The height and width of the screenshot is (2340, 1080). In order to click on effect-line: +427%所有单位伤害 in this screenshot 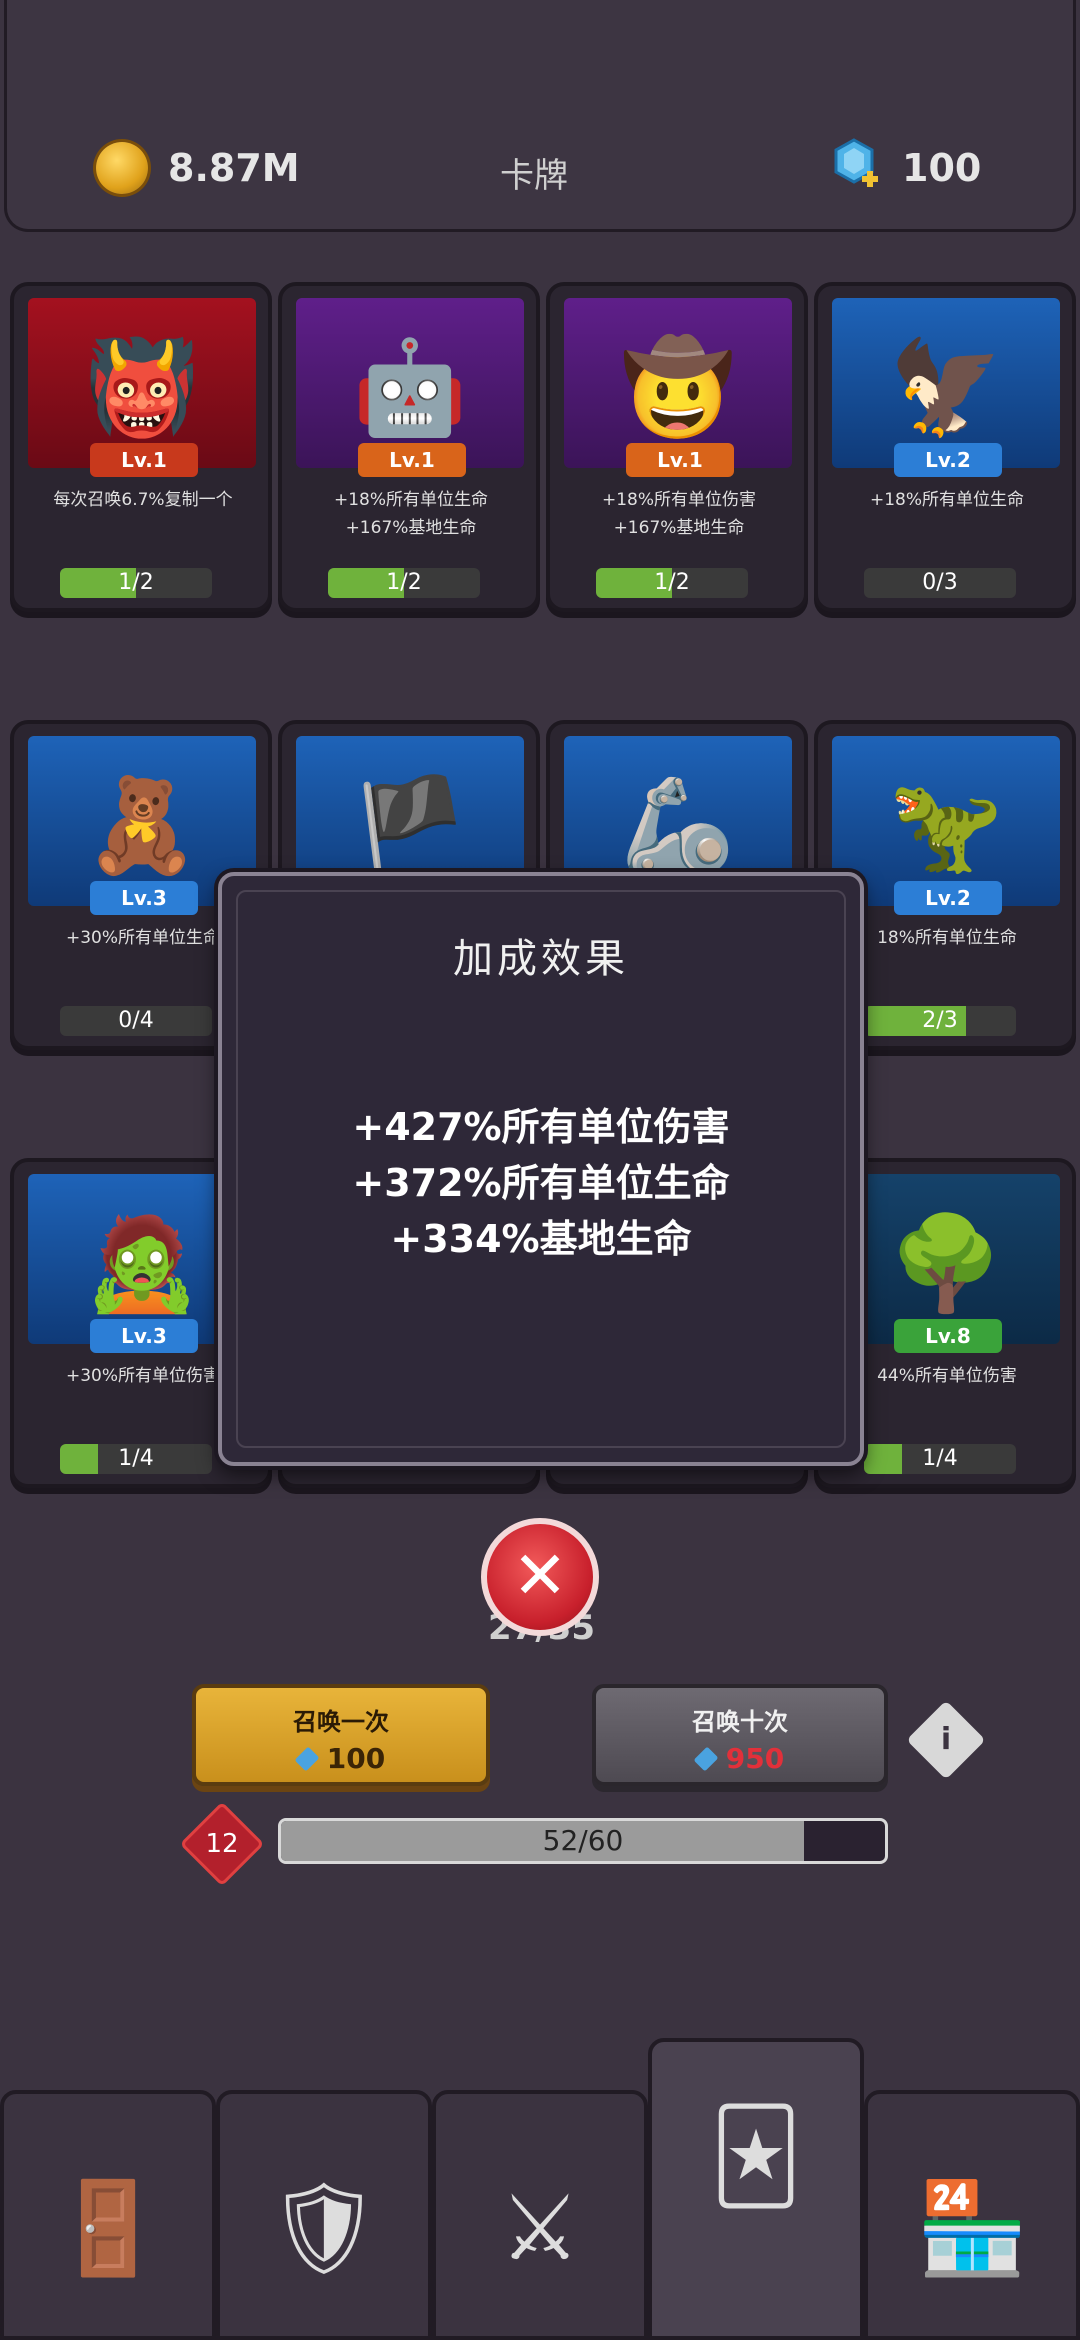, I will do `click(541, 1127)`.